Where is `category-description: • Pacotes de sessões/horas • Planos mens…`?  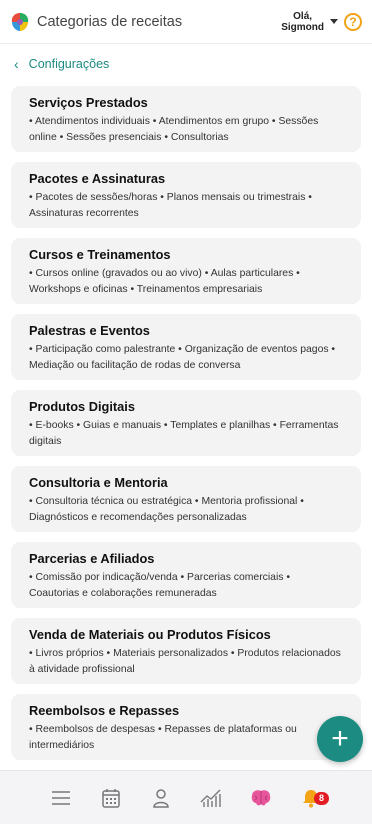
category-description: • Pacotes de sessões/horas • Planos mens… is located at coordinates (170, 205).